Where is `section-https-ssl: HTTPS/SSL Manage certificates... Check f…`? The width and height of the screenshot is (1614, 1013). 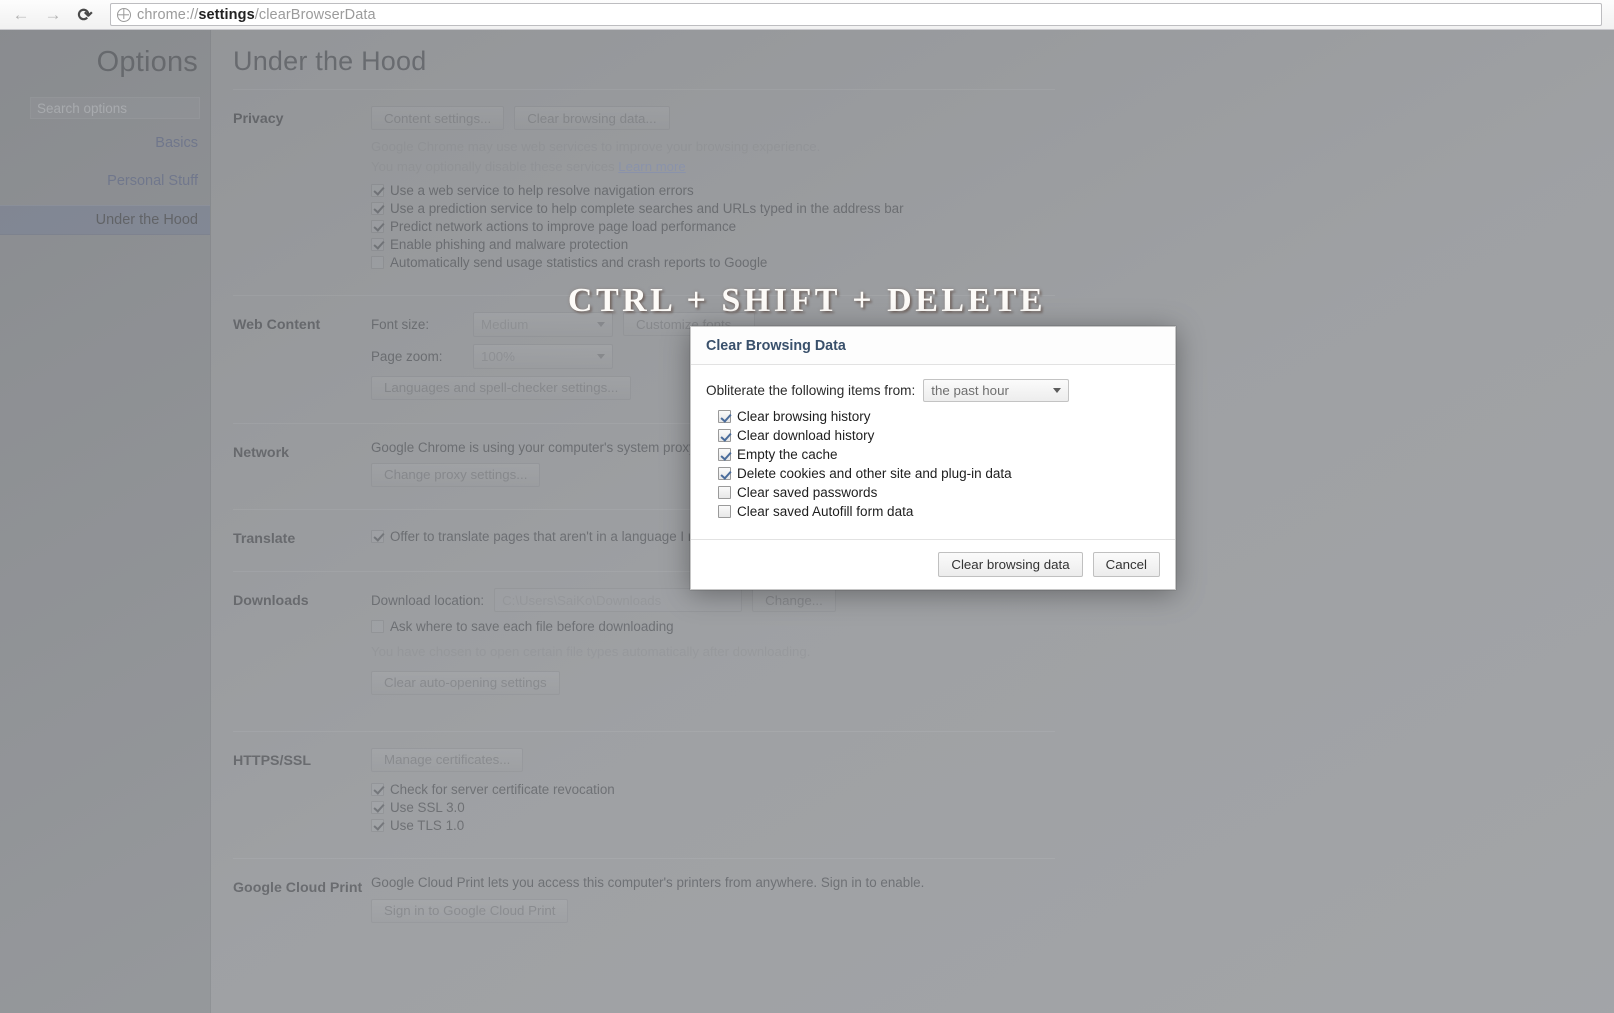
section-https-ssl: HTTPS/SSL Manage certificates... Check f… is located at coordinates (912, 784).